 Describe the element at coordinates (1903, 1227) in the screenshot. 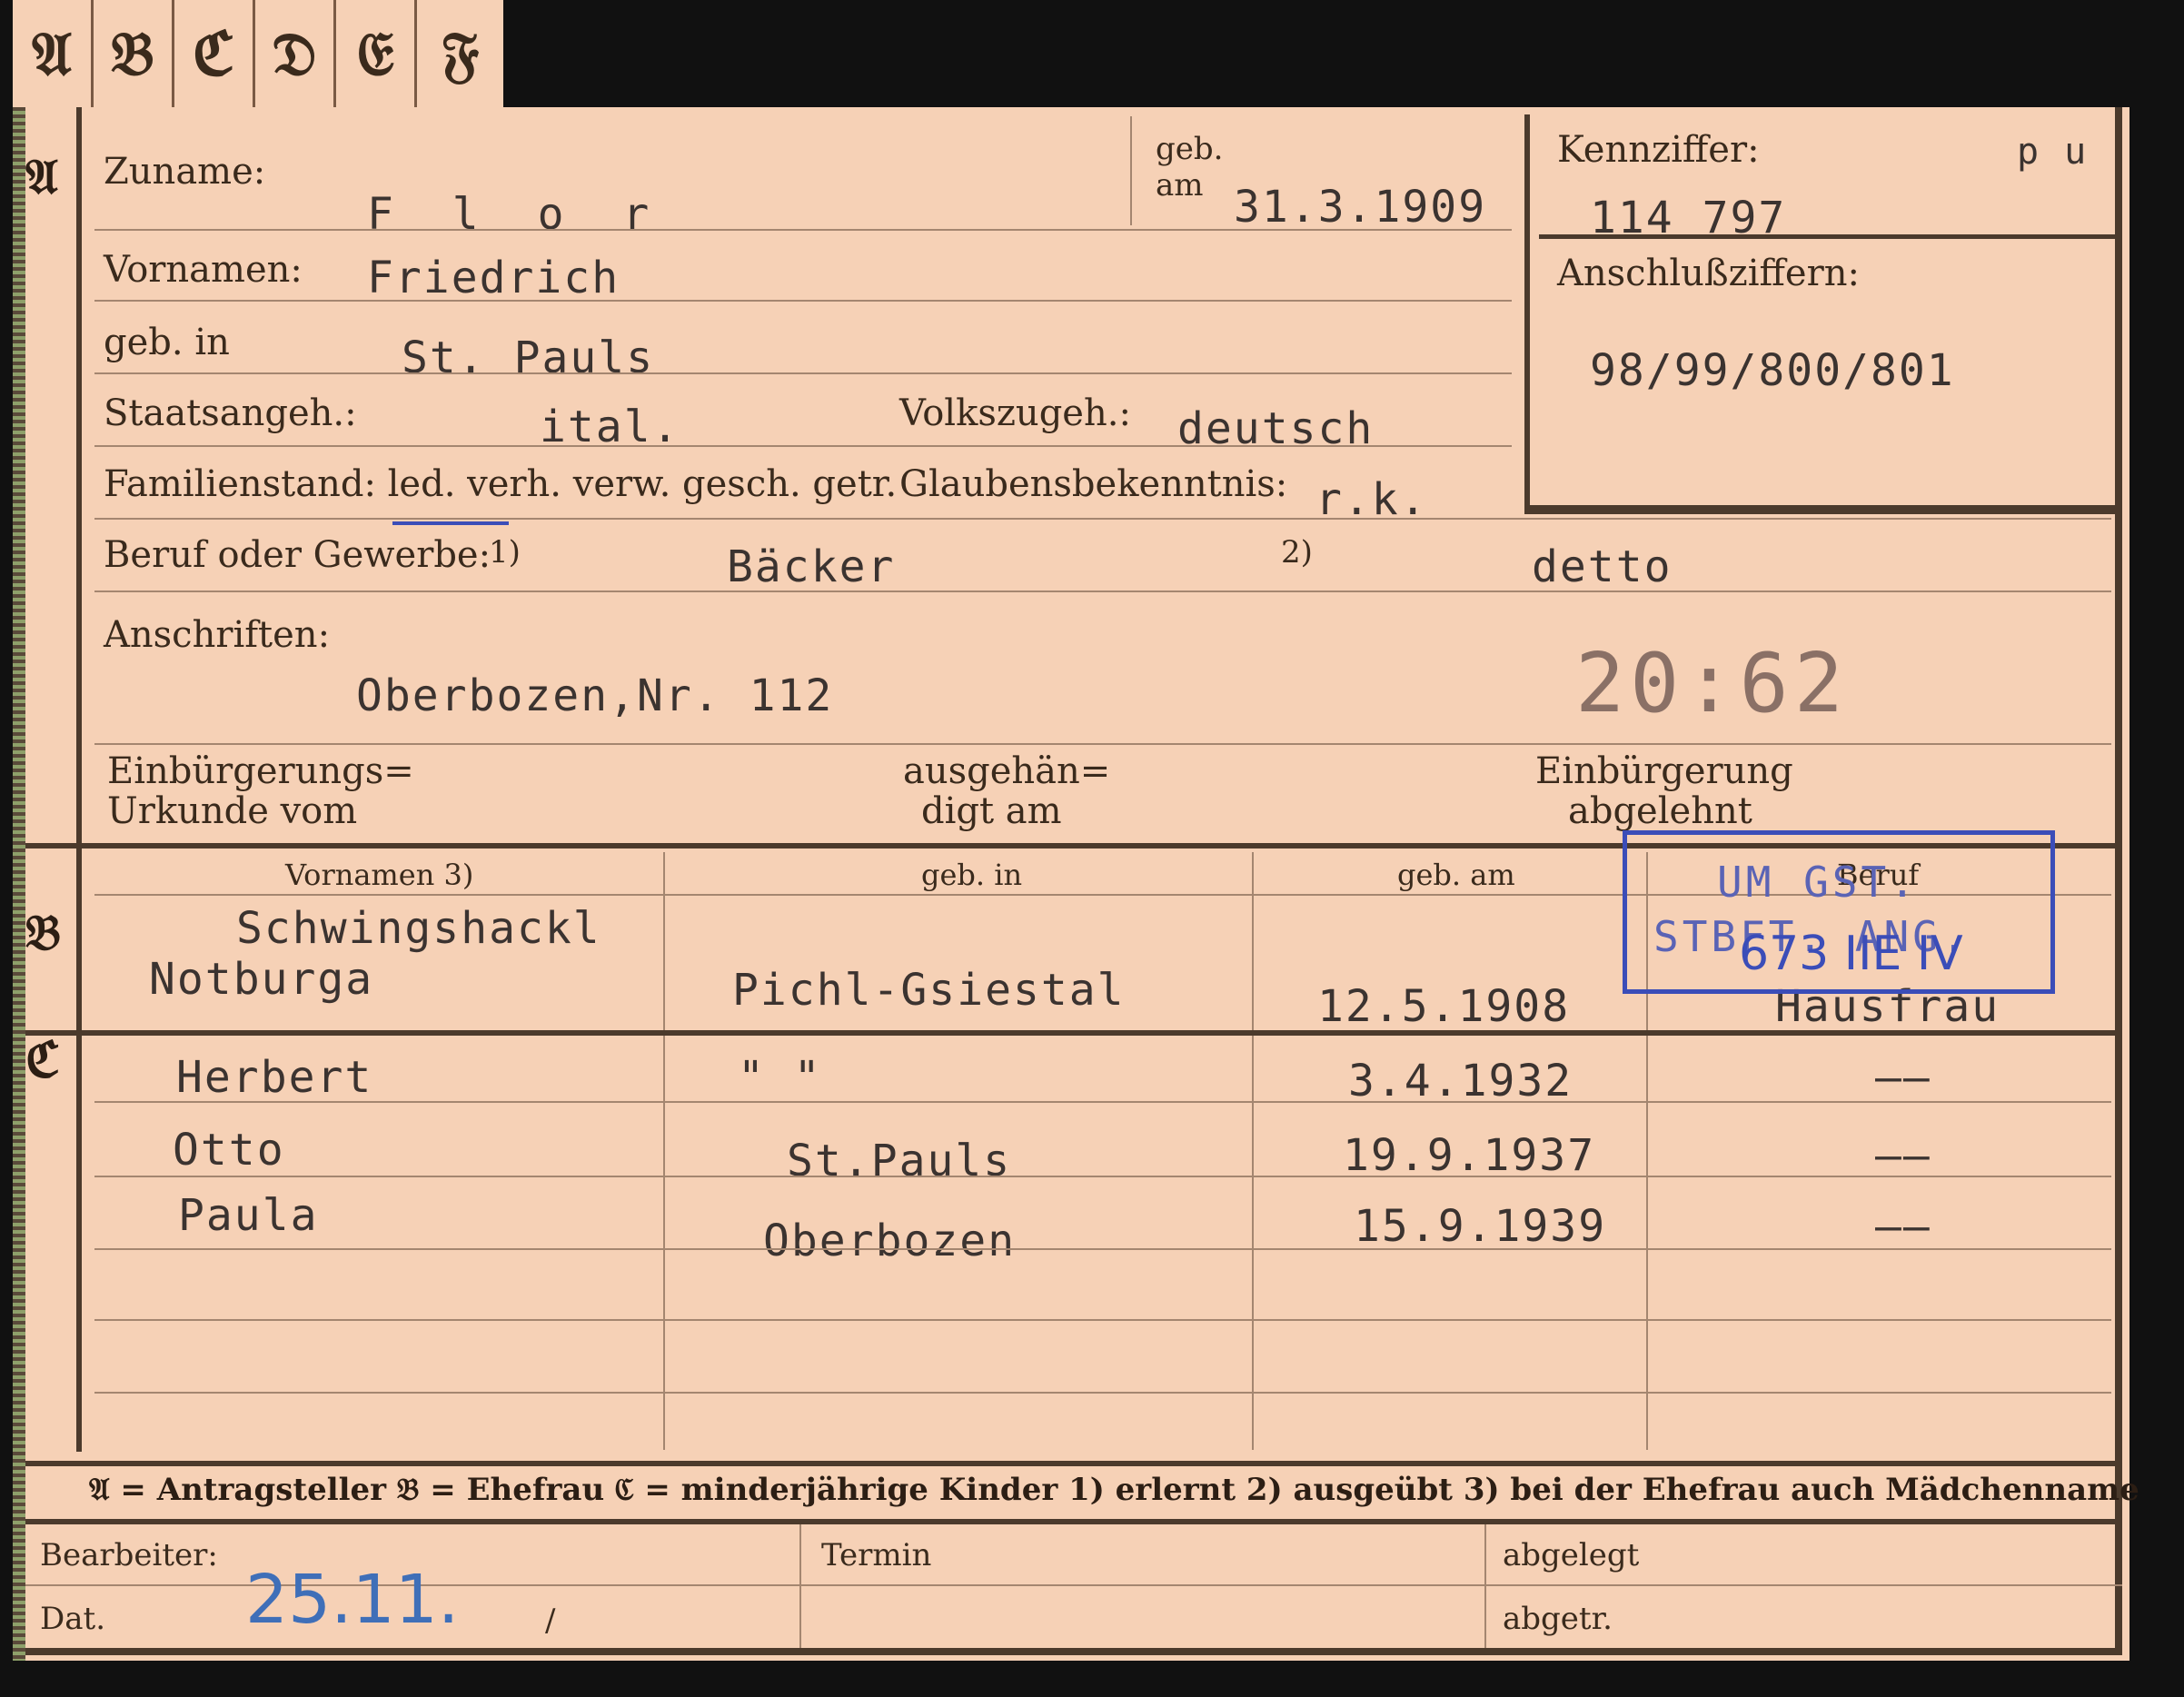

I see `child-3-profession: ——` at that location.